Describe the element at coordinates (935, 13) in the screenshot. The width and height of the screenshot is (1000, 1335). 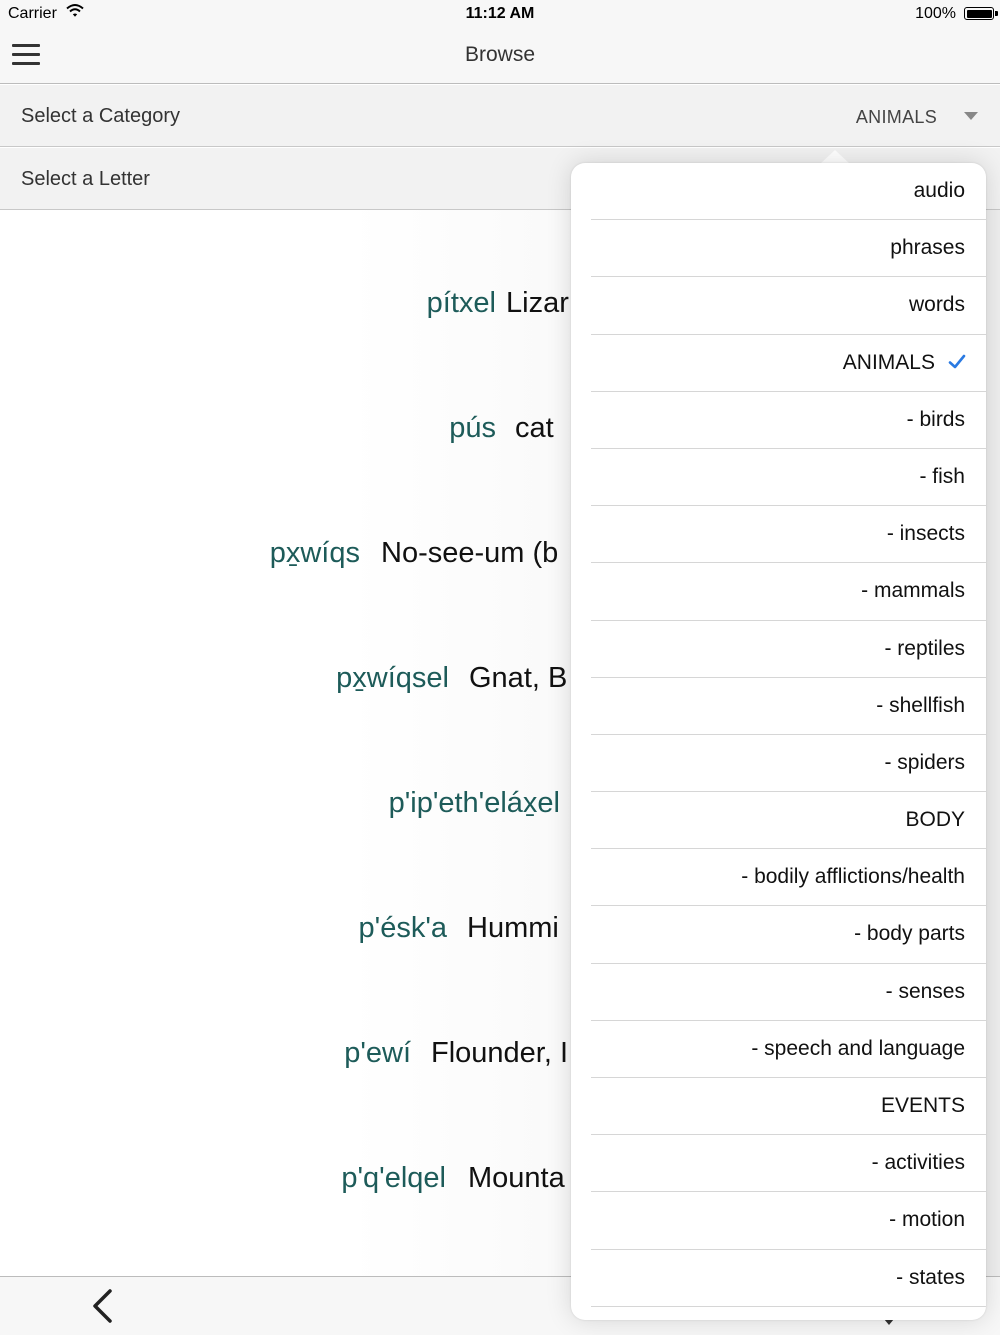
I see `battery-percent: 100%` at that location.